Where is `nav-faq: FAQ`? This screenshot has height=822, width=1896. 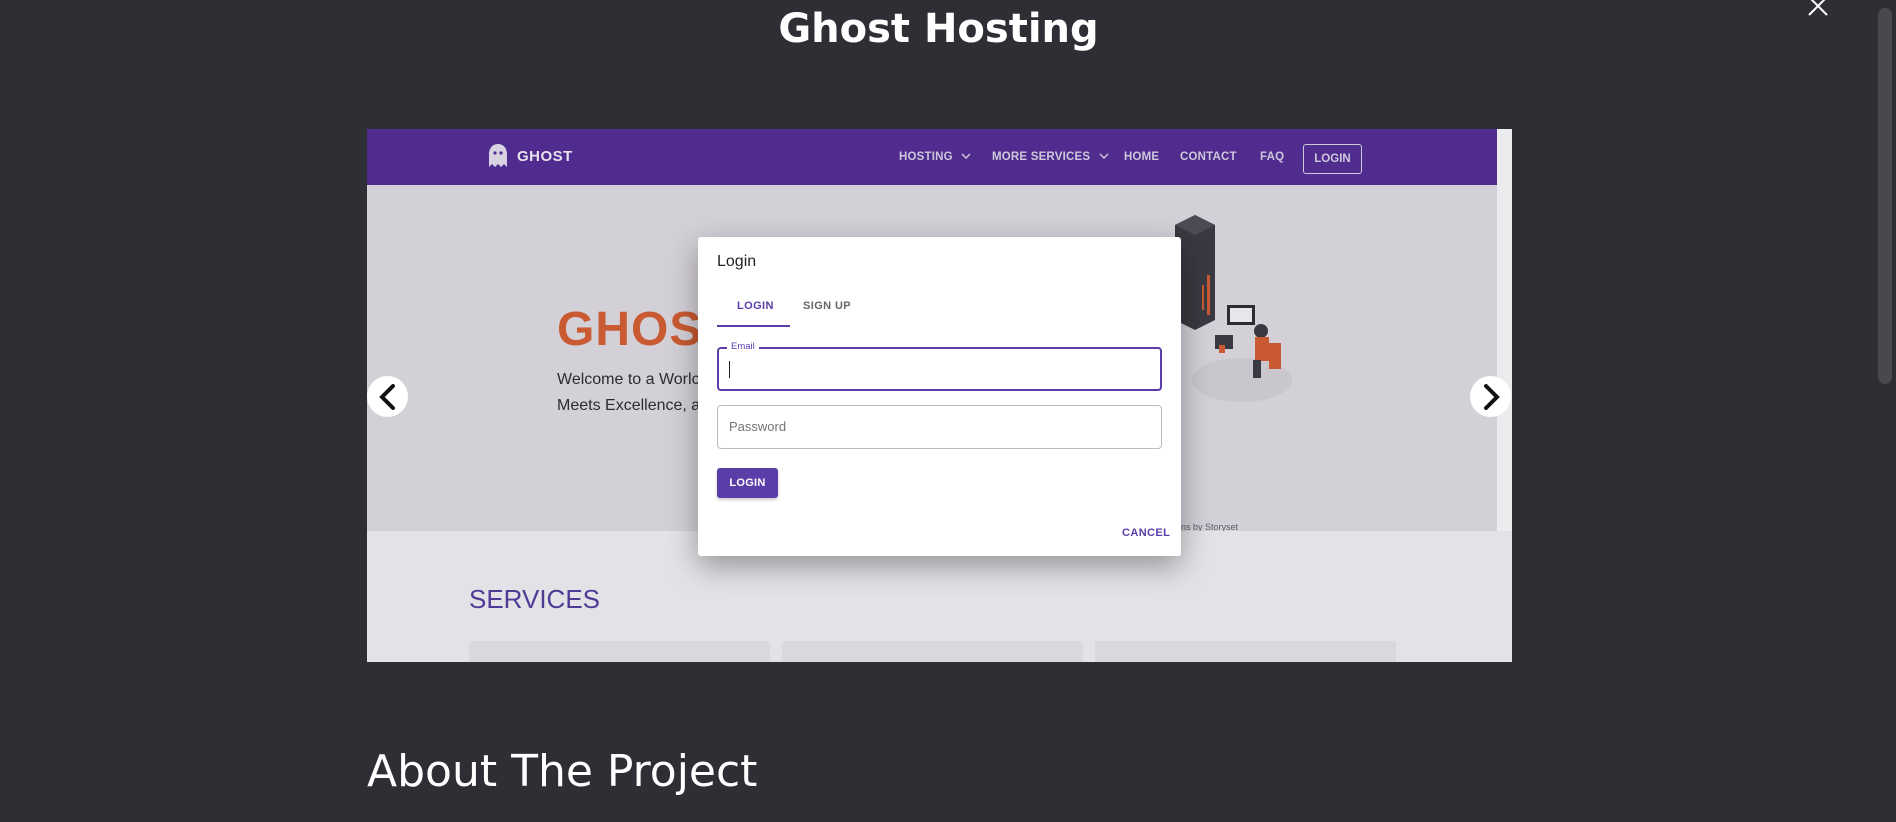 nav-faq: FAQ is located at coordinates (1272, 157).